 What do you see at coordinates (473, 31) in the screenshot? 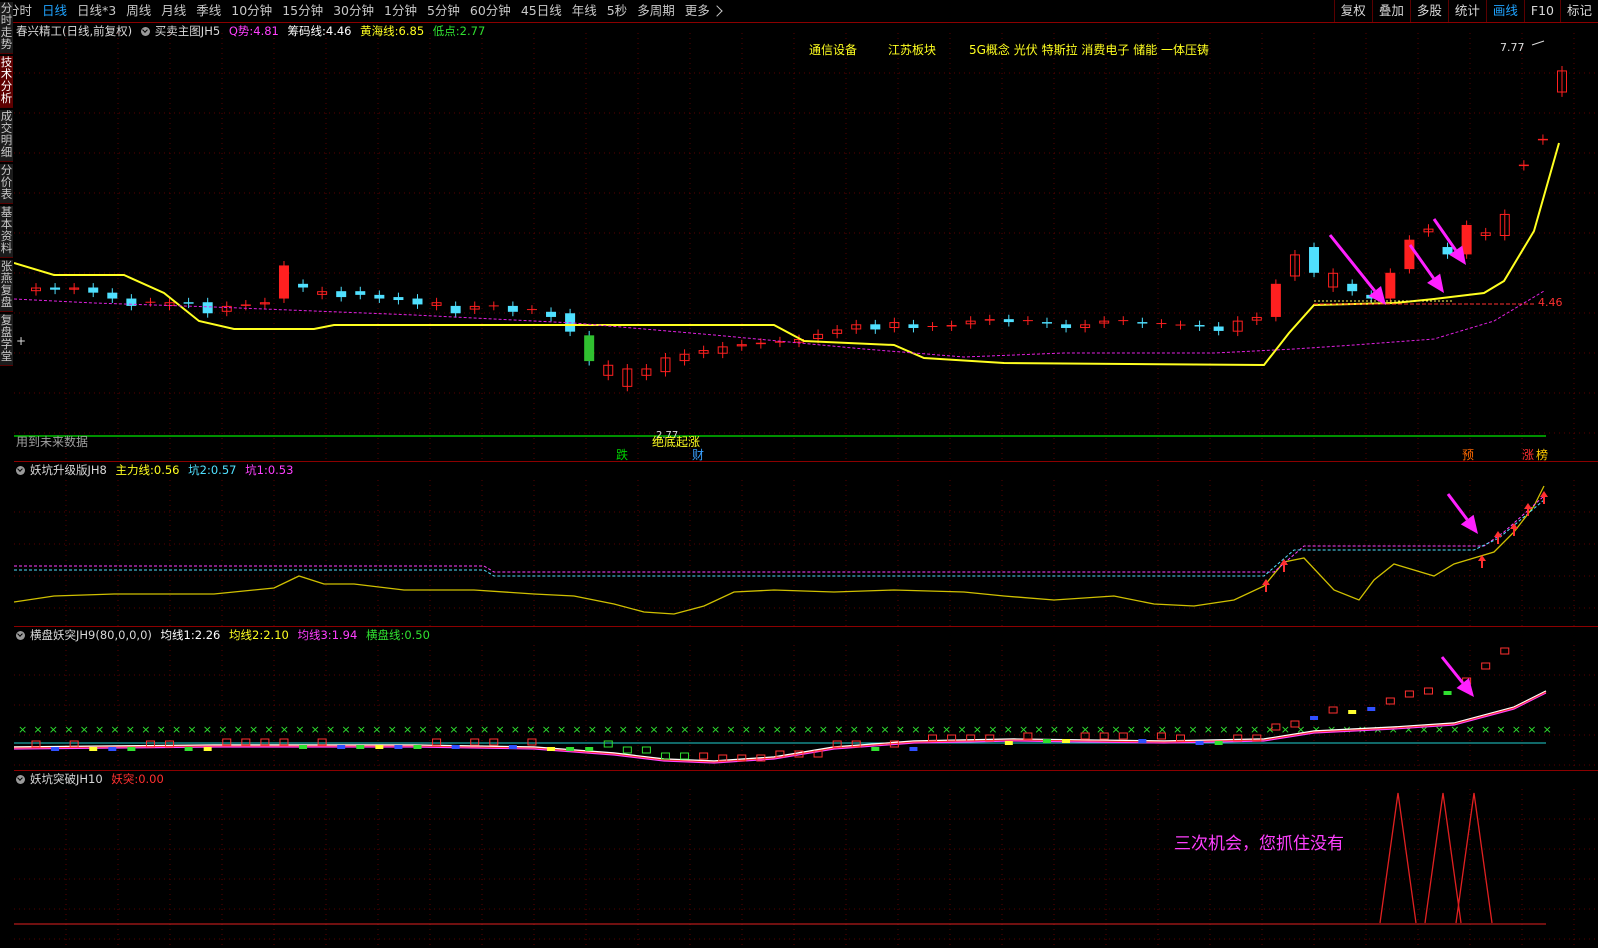
I see `low-value: 2.77` at bounding box center [473, 31].